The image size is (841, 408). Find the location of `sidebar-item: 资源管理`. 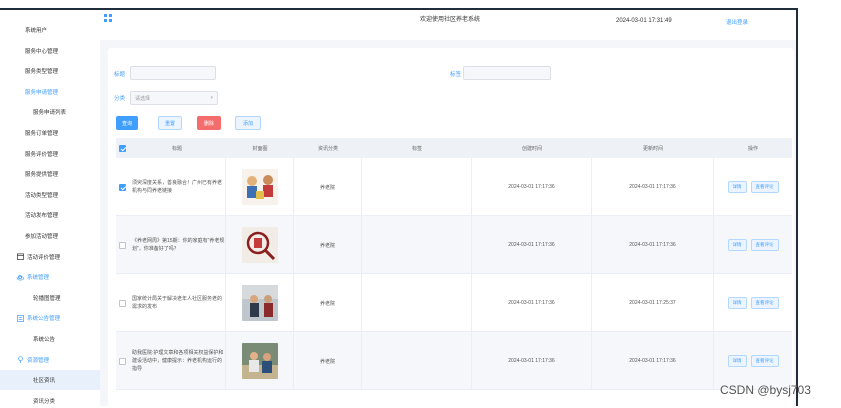

sidebar-item: 资源管理 is located at coordinates (50, 360).